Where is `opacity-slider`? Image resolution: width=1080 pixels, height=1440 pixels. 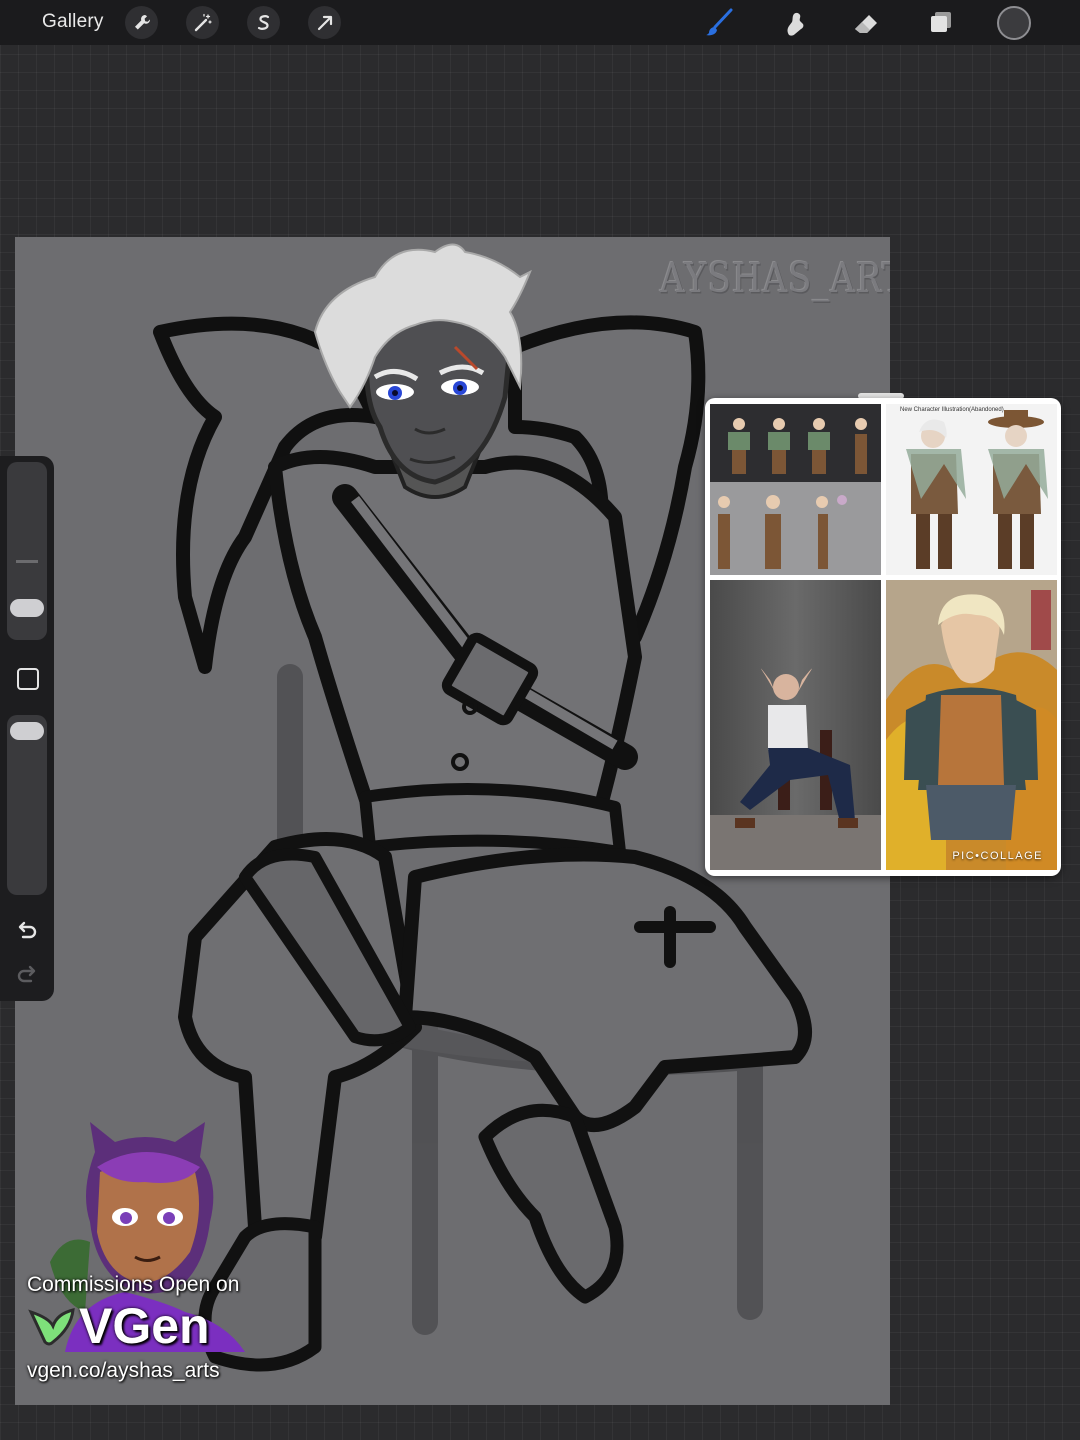
opacity-slider is located at coordinates (27, 805).